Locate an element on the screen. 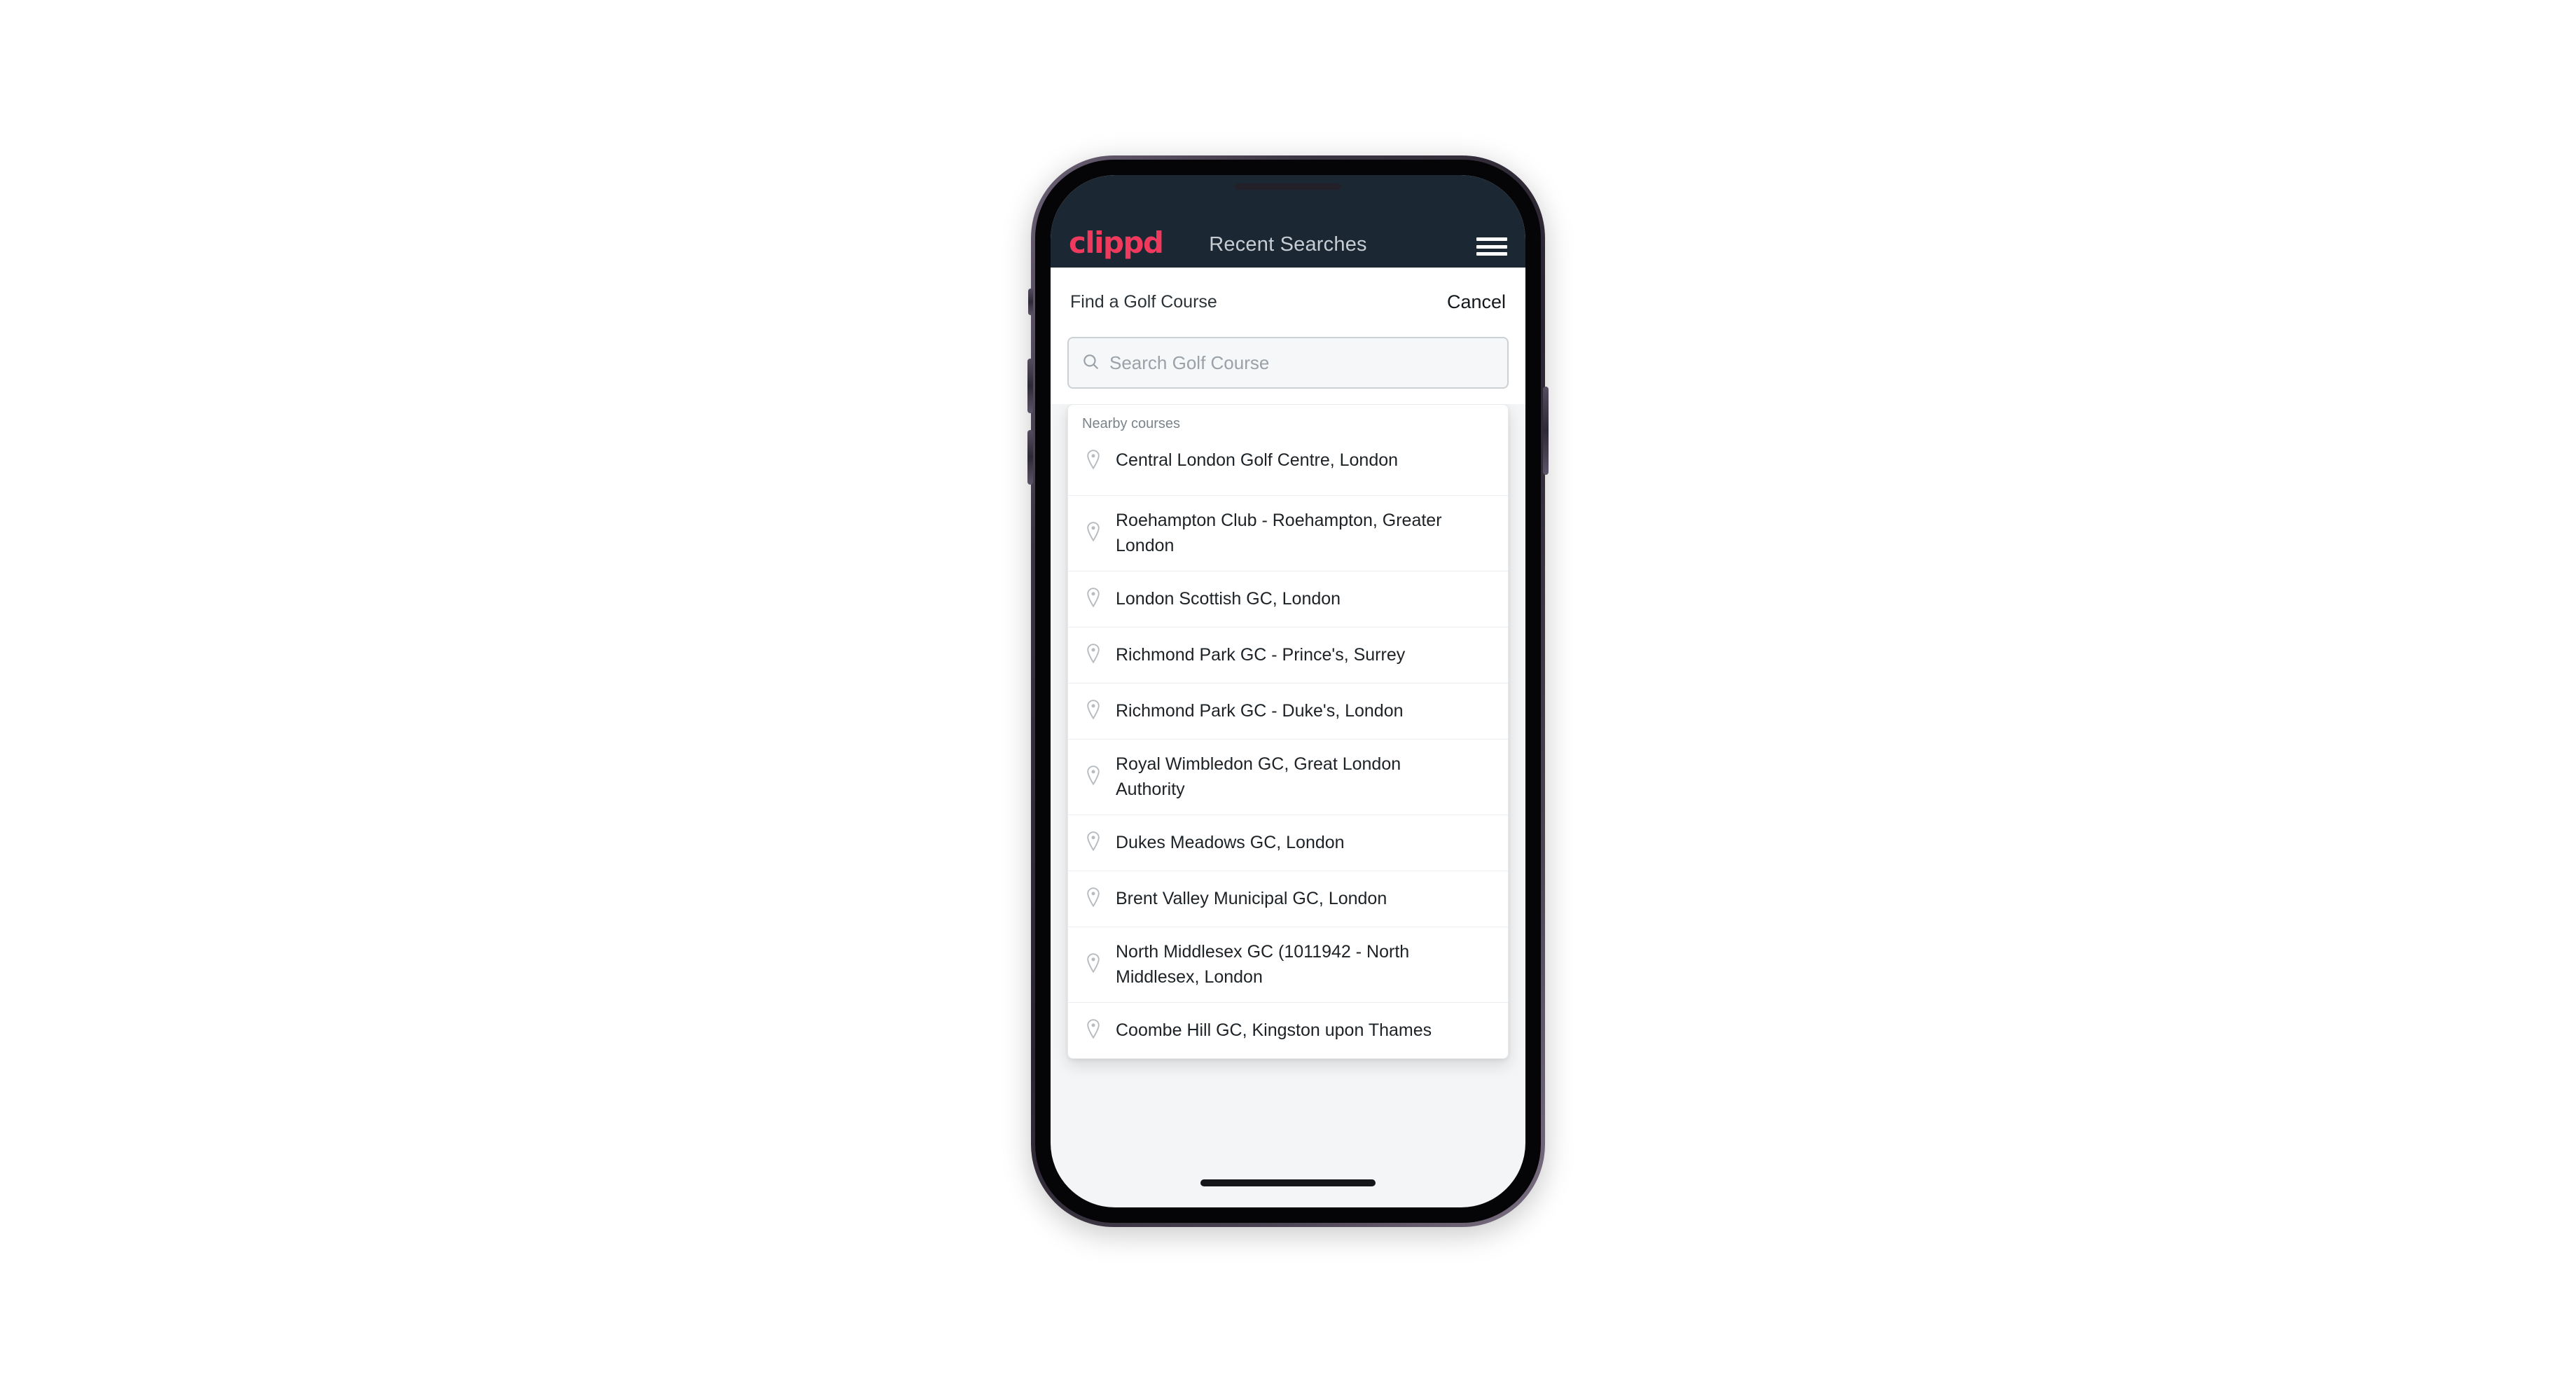  list-item: Central London Golf Centre, London is located at coordinates (1288, 467).